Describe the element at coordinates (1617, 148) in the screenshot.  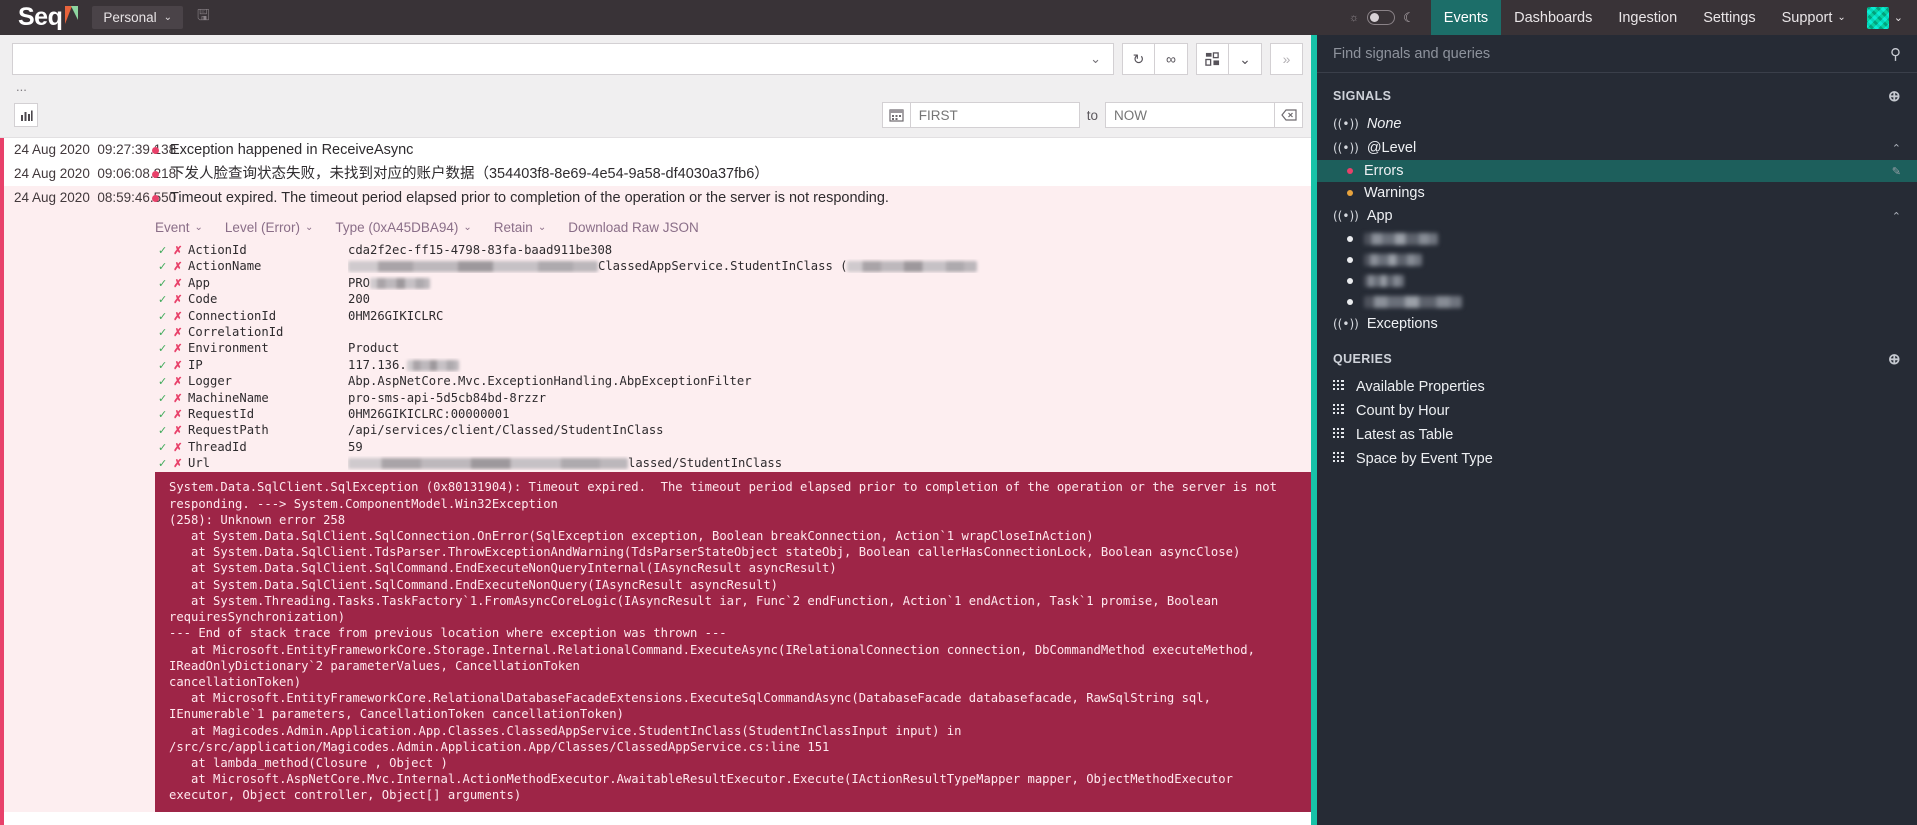
I see `sidebar-signal-group: ((•)) @Level ⌃` at that location.